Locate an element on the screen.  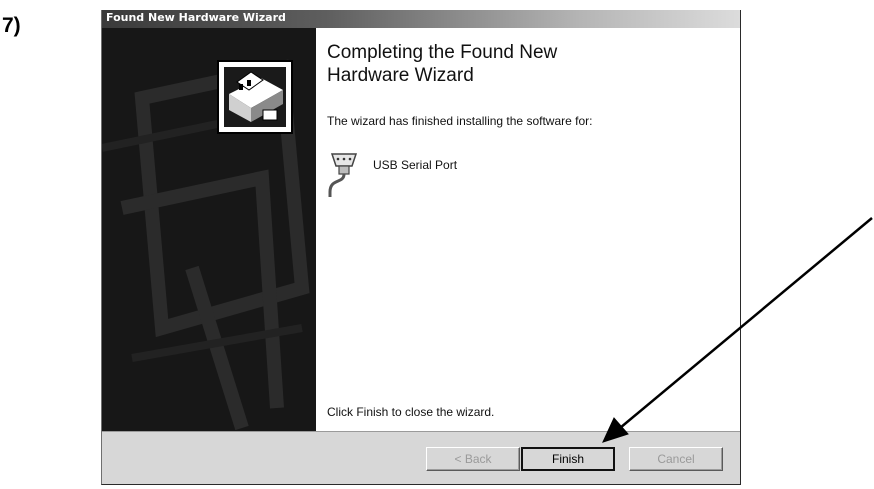
cancel-button: Cancel is located at coordinates (676, 459).